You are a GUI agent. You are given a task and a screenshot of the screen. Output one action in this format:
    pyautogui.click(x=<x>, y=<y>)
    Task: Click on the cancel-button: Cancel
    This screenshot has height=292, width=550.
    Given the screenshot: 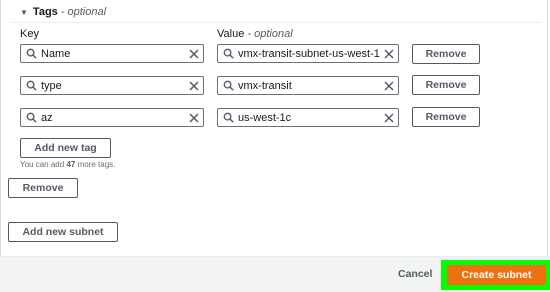 What is the action you would take?
    pyautogui.click(x=415, y=274)
    